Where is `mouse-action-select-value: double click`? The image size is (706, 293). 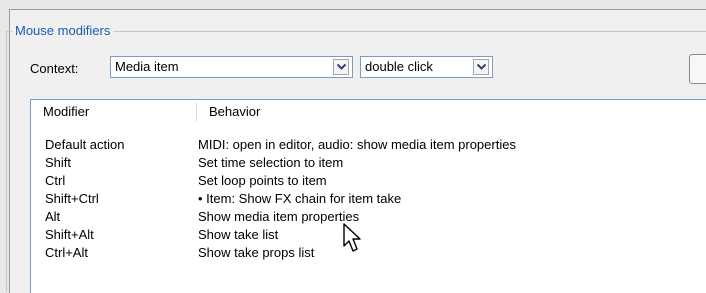
mouse-action-select-value: double click is located at coordinates (399, 66).